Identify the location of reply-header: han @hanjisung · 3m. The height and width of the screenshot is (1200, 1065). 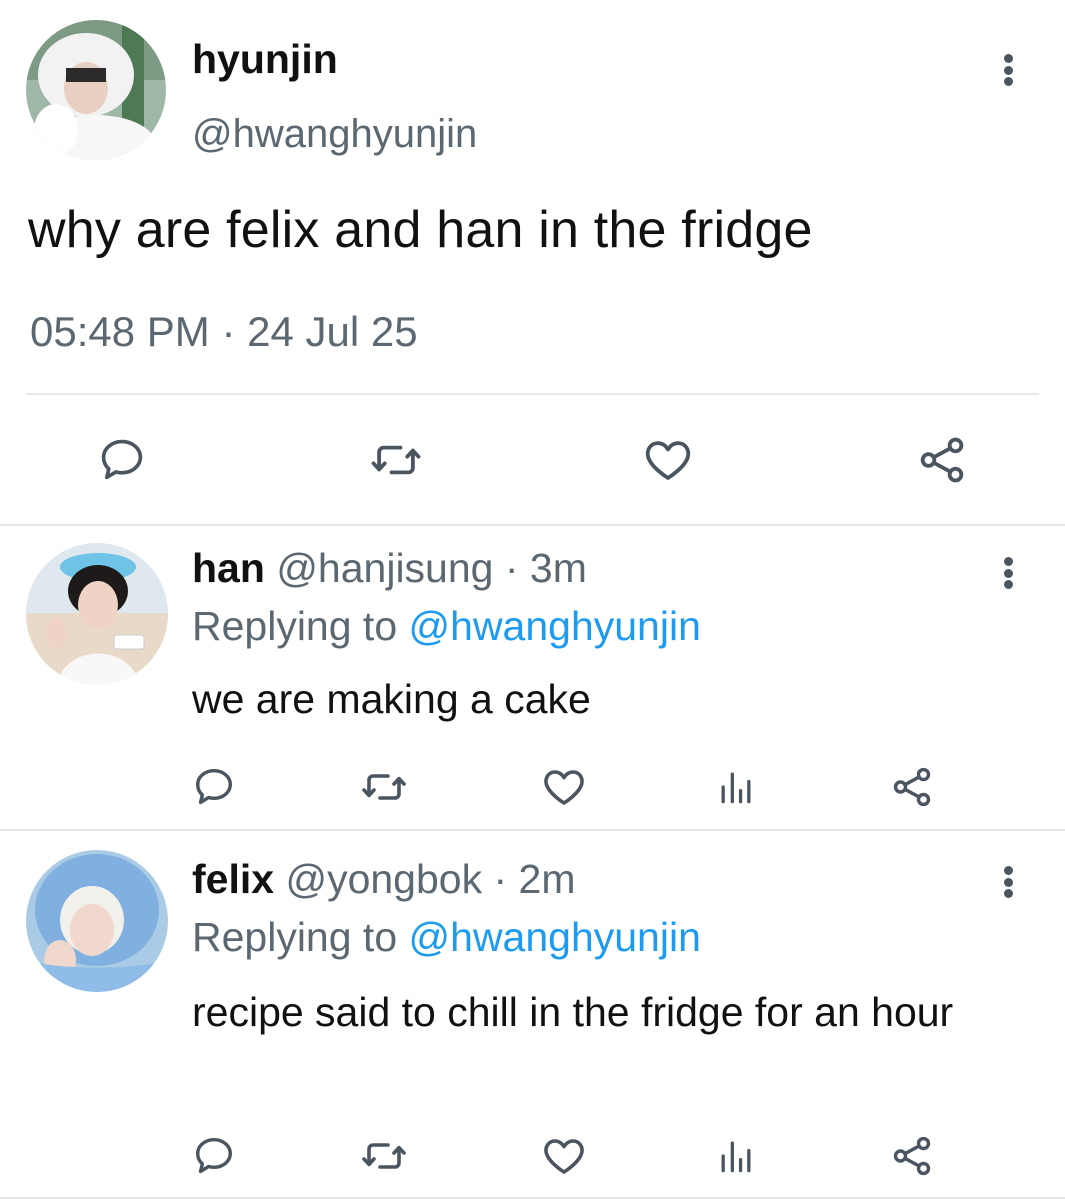
(389, 568).